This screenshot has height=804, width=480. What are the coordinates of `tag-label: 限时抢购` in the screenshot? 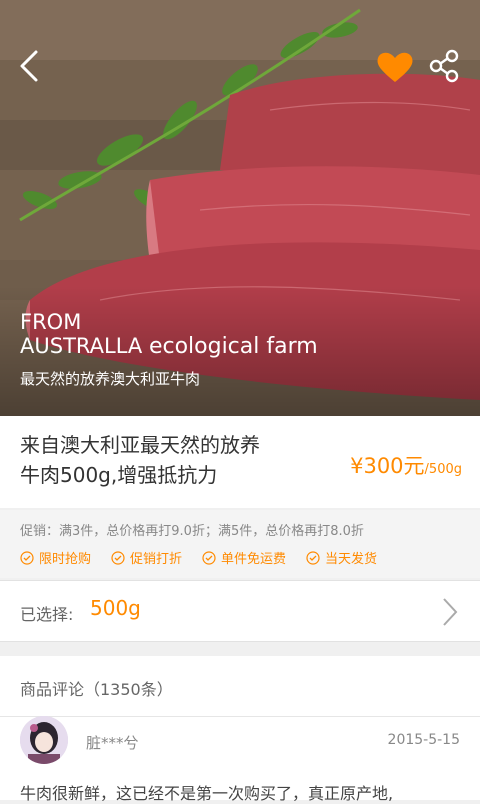 It's located at (65, 559).